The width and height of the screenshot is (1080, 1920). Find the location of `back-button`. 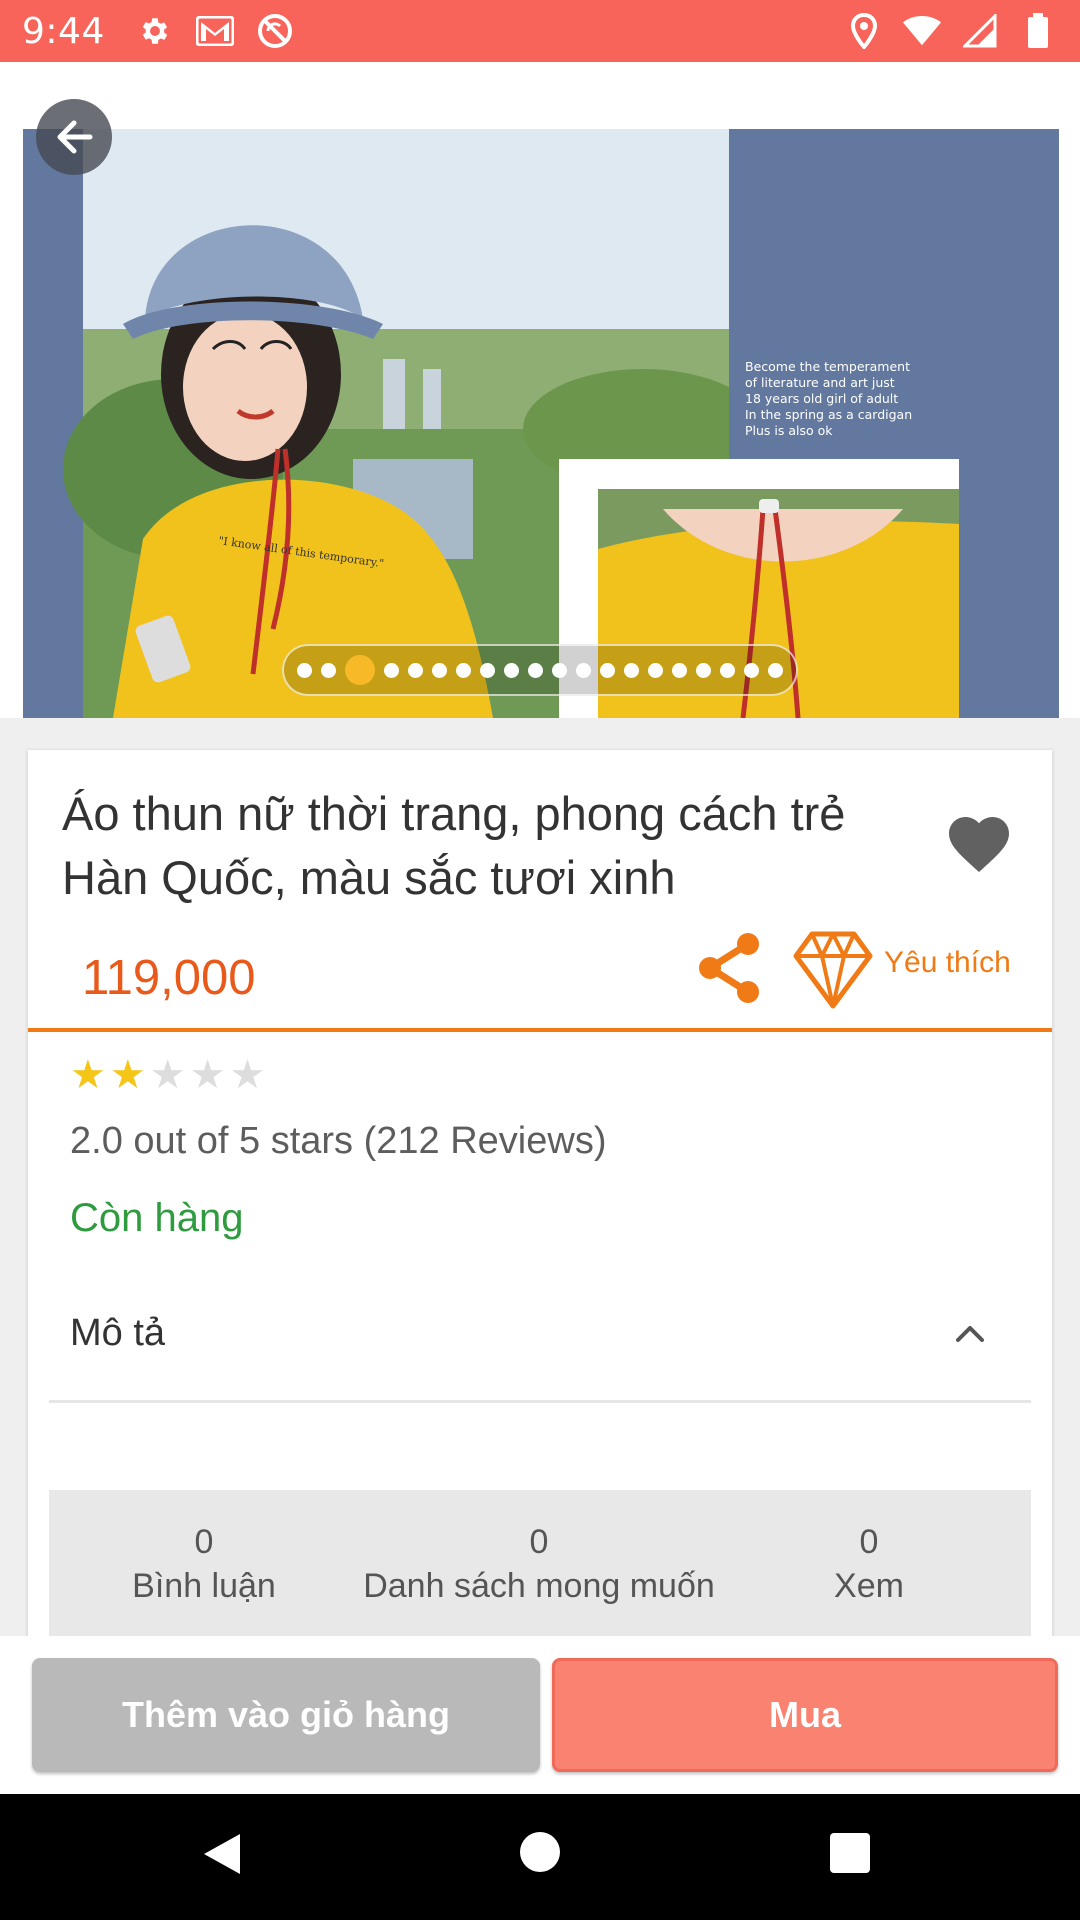

back-button is located at coordinates (74, 137).